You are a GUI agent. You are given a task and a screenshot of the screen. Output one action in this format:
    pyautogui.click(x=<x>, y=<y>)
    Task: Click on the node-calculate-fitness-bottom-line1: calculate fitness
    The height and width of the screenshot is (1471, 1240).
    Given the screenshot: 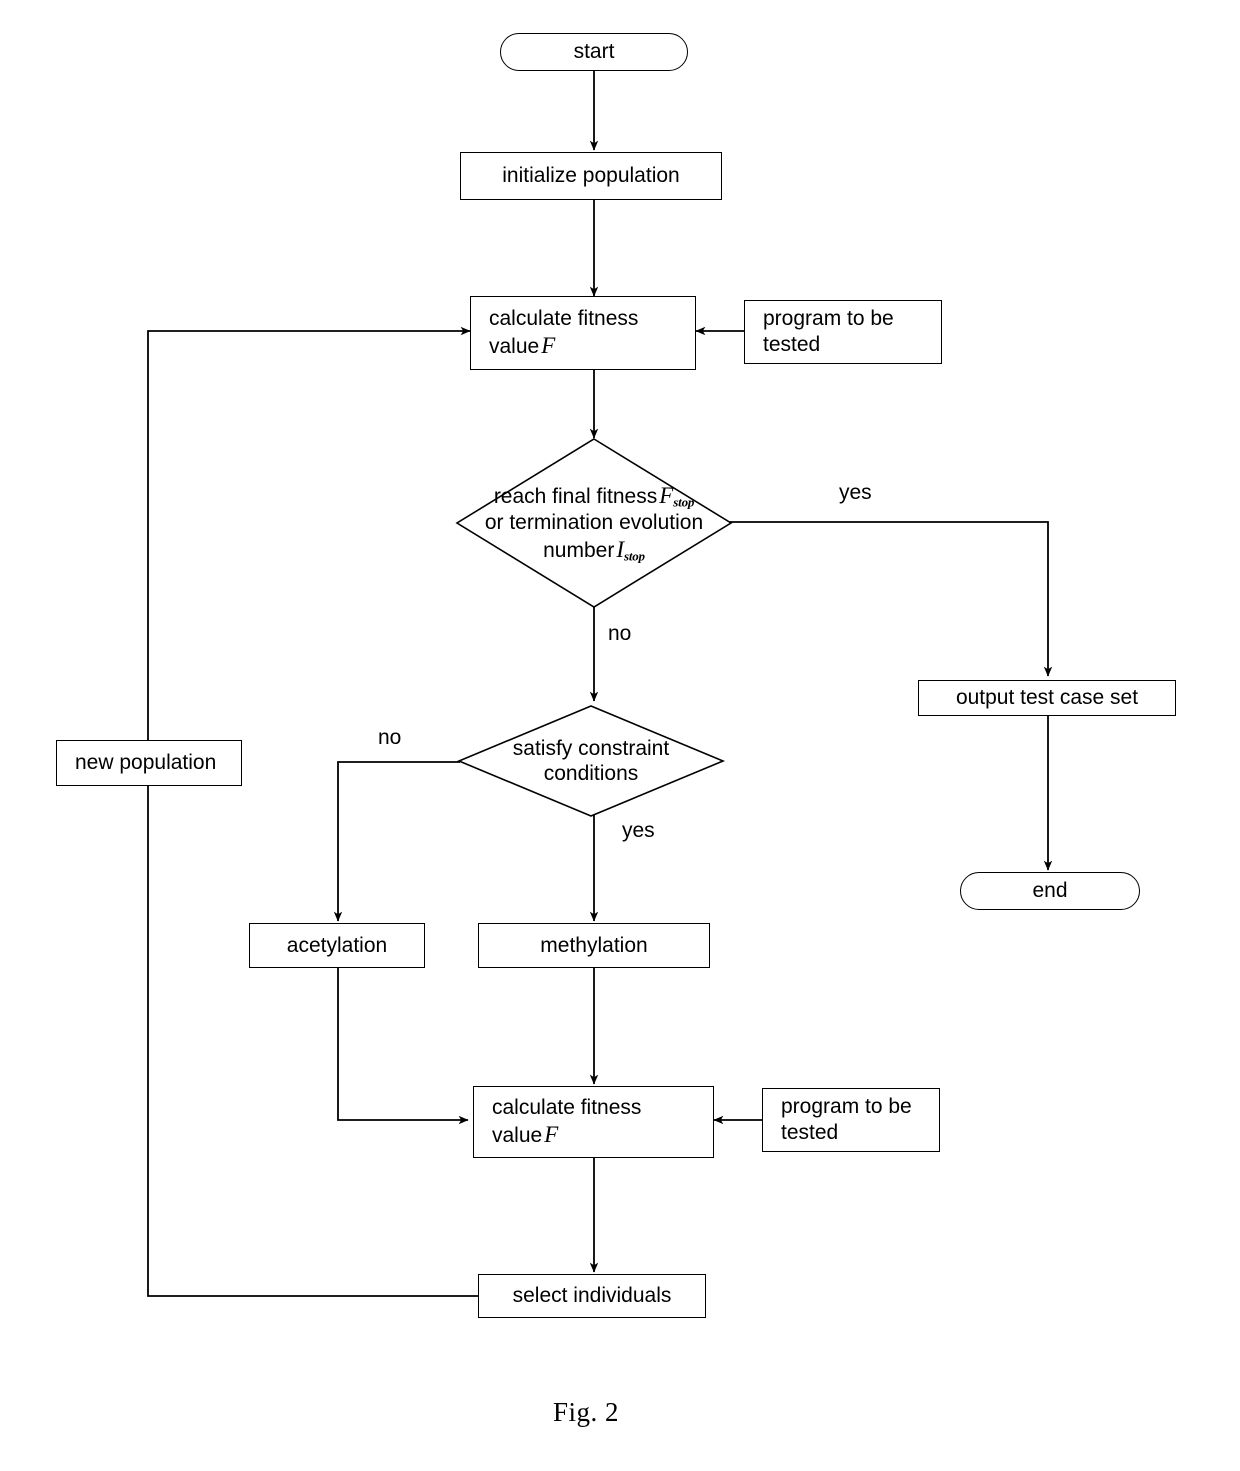 What is the action you would take?
    pyautogui.click(x=567, y=1108)
    